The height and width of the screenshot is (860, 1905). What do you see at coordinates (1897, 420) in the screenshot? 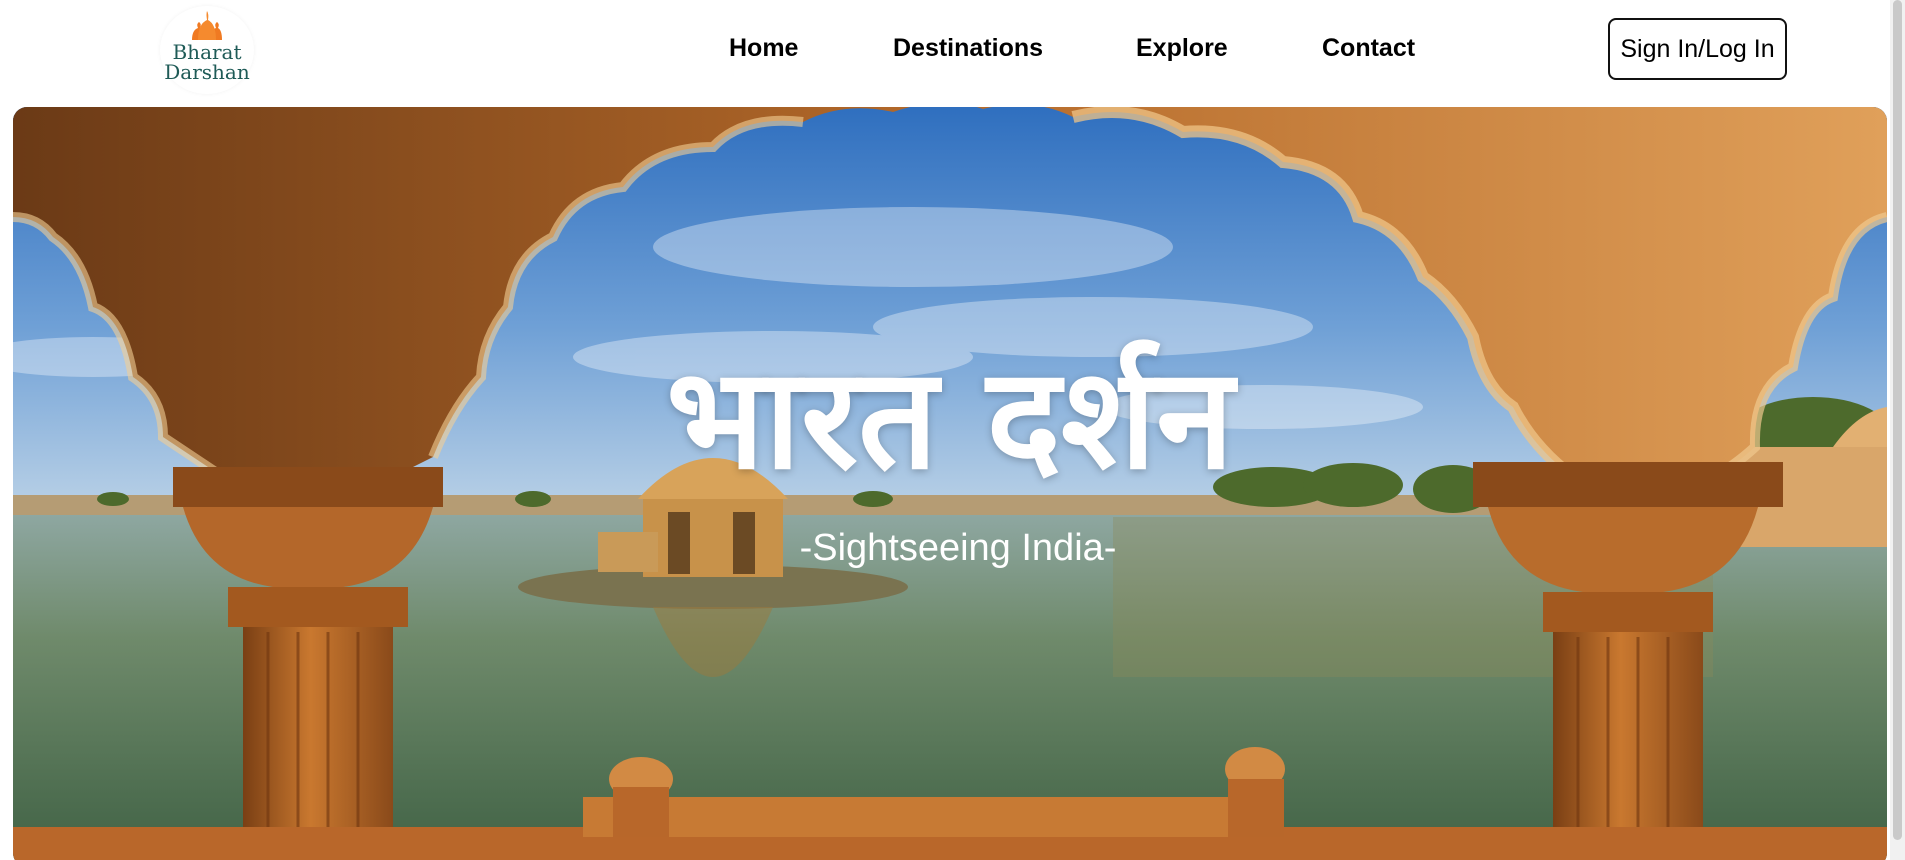
I see `scrollbar-thumb` at bounding box center [1897, 420].